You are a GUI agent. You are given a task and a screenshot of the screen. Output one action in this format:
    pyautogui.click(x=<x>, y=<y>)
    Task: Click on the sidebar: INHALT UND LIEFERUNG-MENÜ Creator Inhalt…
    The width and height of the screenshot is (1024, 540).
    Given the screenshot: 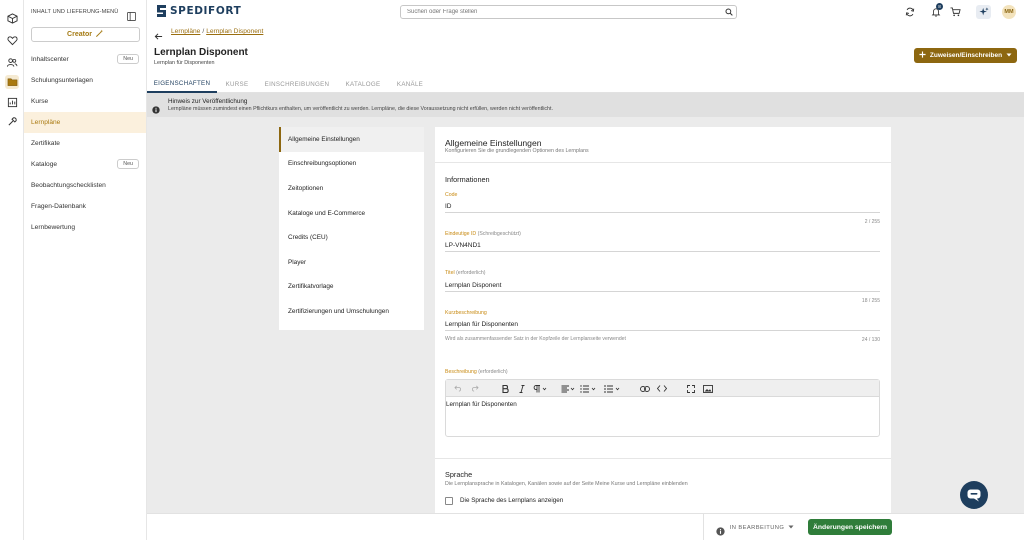 What is the action you would take?
    pyautogui.click(x=85, y=270)
    